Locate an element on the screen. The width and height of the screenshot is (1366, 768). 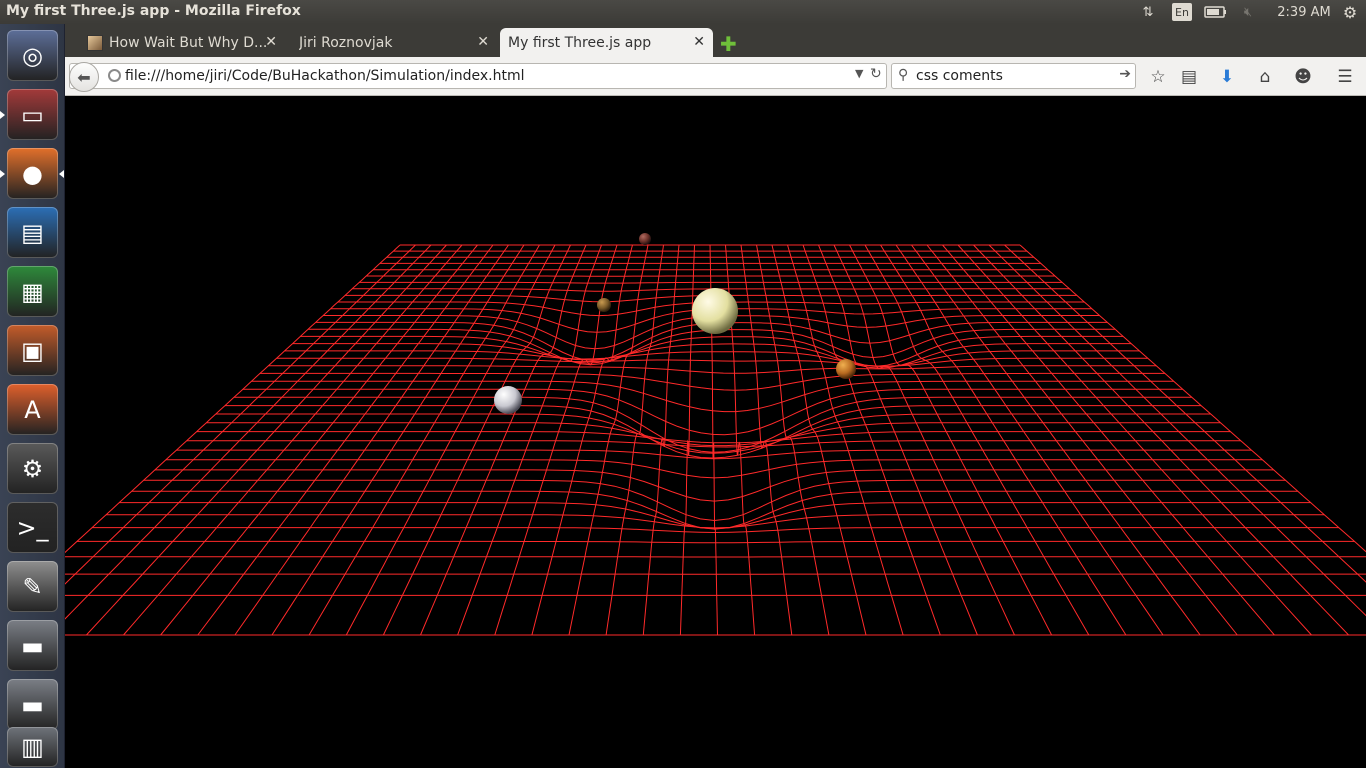
reload-icon: ↻ is located at coordinates (876, 74).